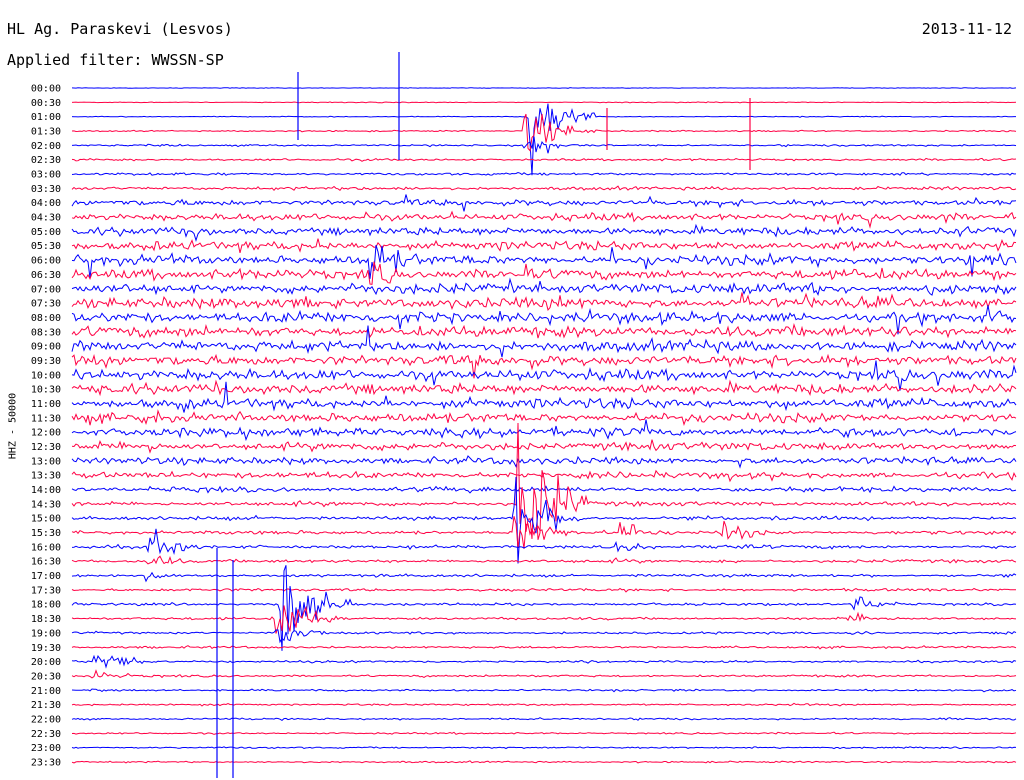 This screenshot has height=780, width=1024. I want to click on time-tick-label: 12:00, so click(46, 433).